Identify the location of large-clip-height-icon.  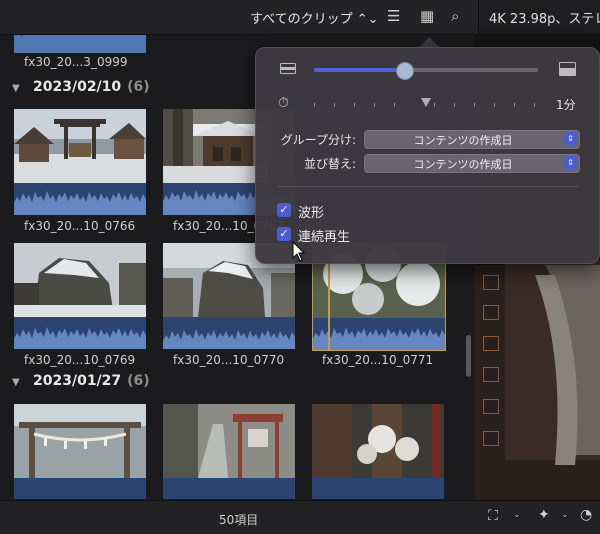
(567, 69).